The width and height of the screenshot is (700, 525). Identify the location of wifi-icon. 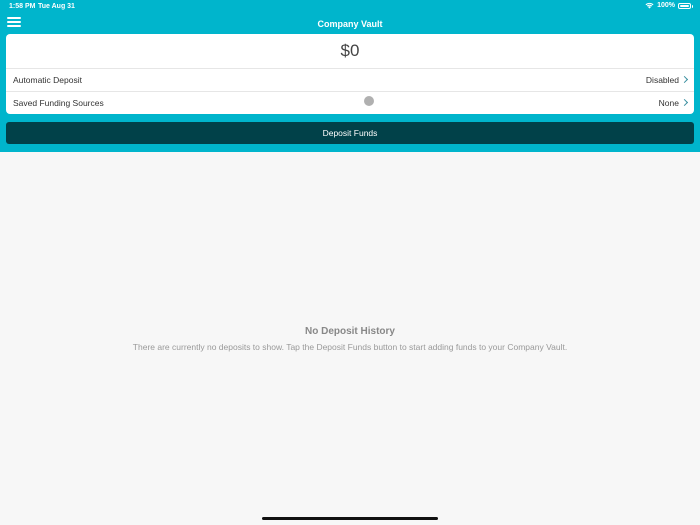
(649, 5).